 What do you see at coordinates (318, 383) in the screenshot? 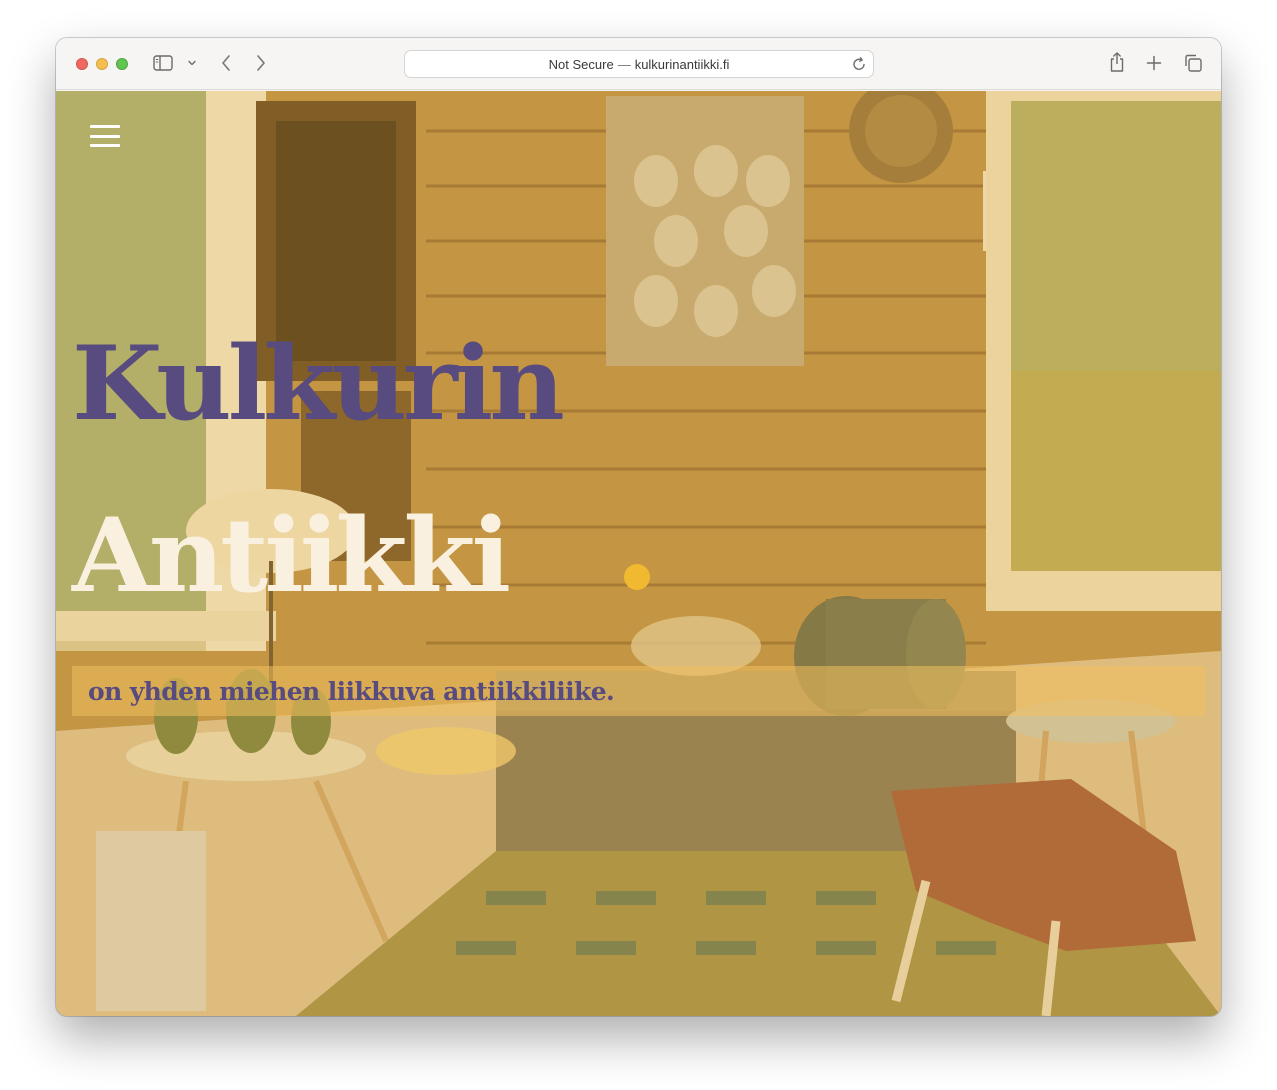
I see `hero-title-line1: Kulkurin` at bounding box center [318, 383].